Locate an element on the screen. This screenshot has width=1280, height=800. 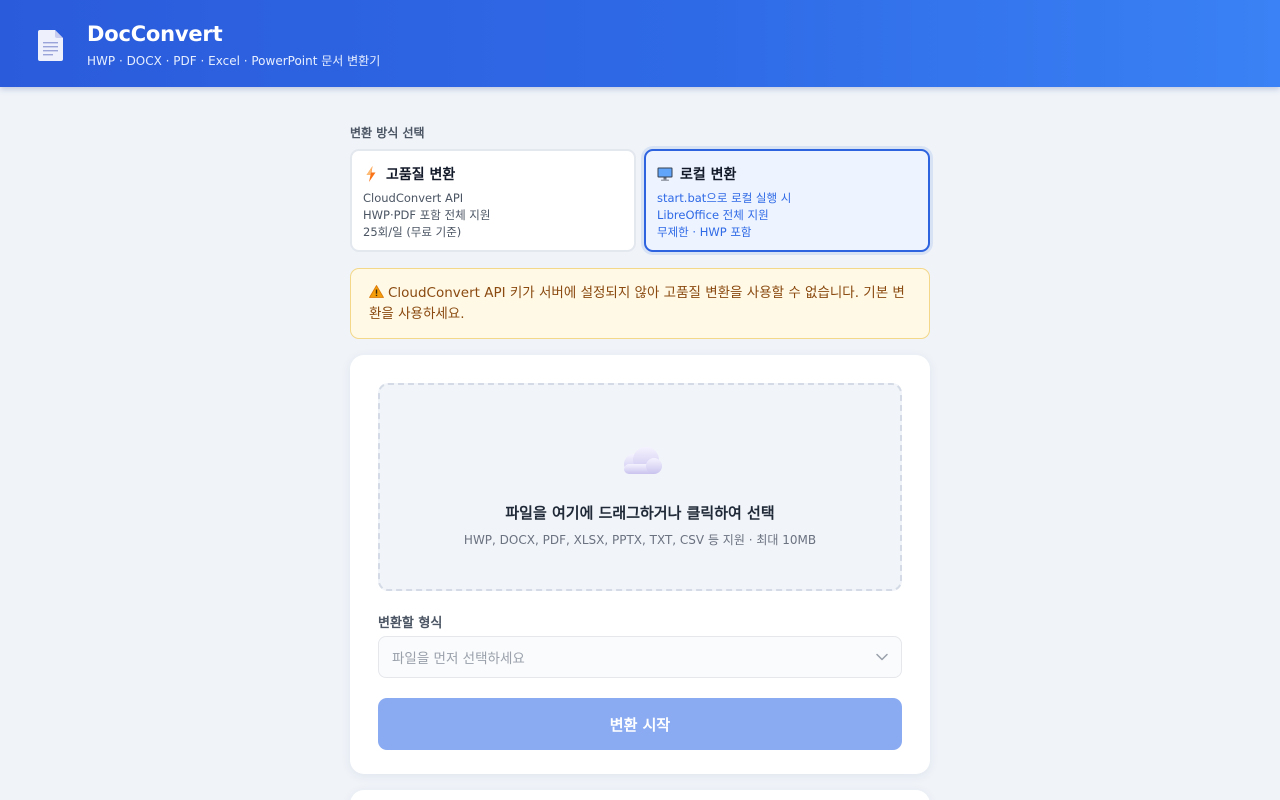
format-label: 변환할 형식 is located at coordinates (410, 623).